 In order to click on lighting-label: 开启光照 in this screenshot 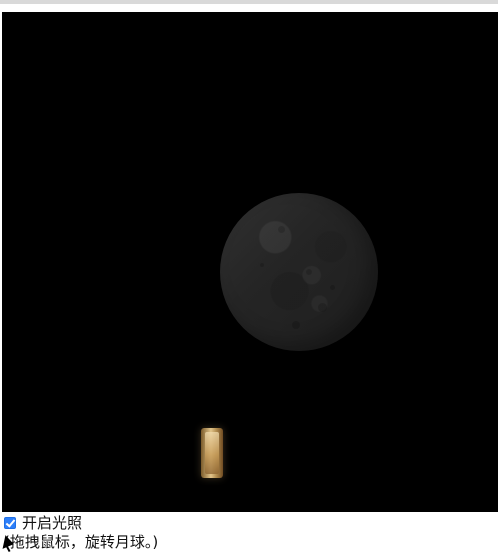, I will do `click(52, 523)`.